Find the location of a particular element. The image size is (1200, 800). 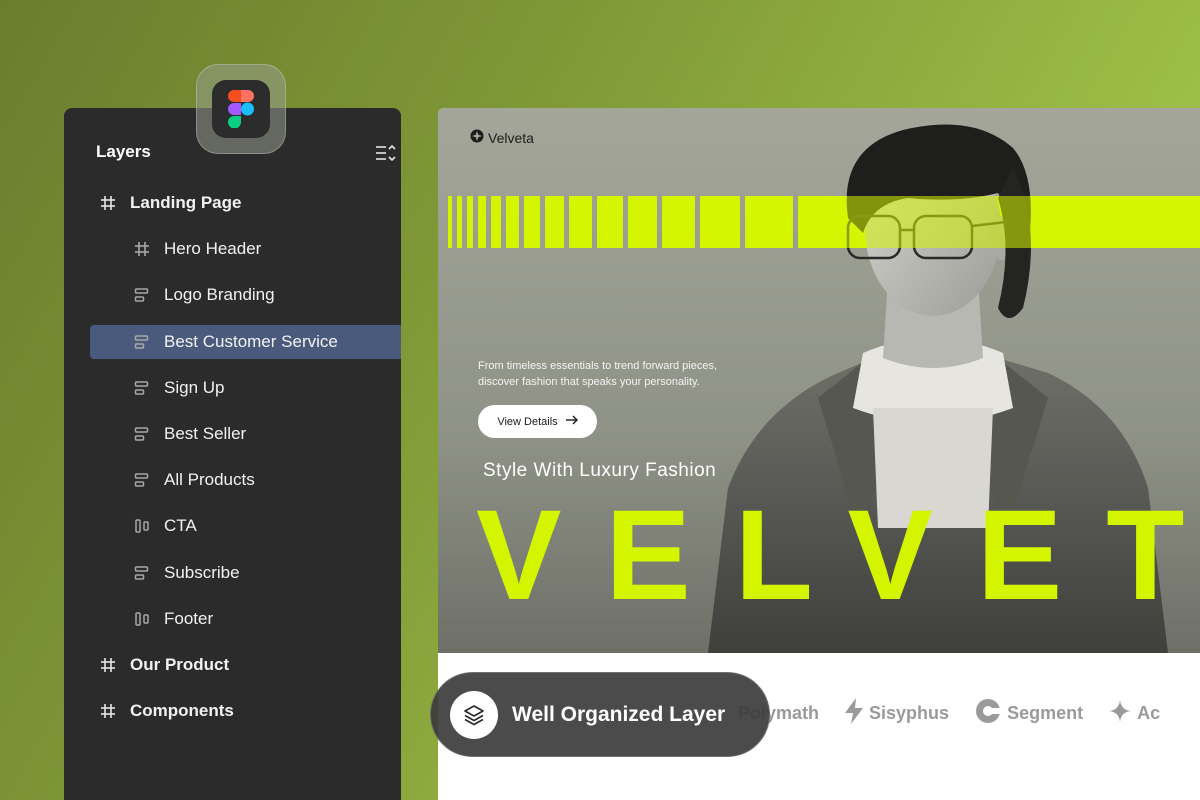

layer-item-label: Components is located at coordinates (182, 711).